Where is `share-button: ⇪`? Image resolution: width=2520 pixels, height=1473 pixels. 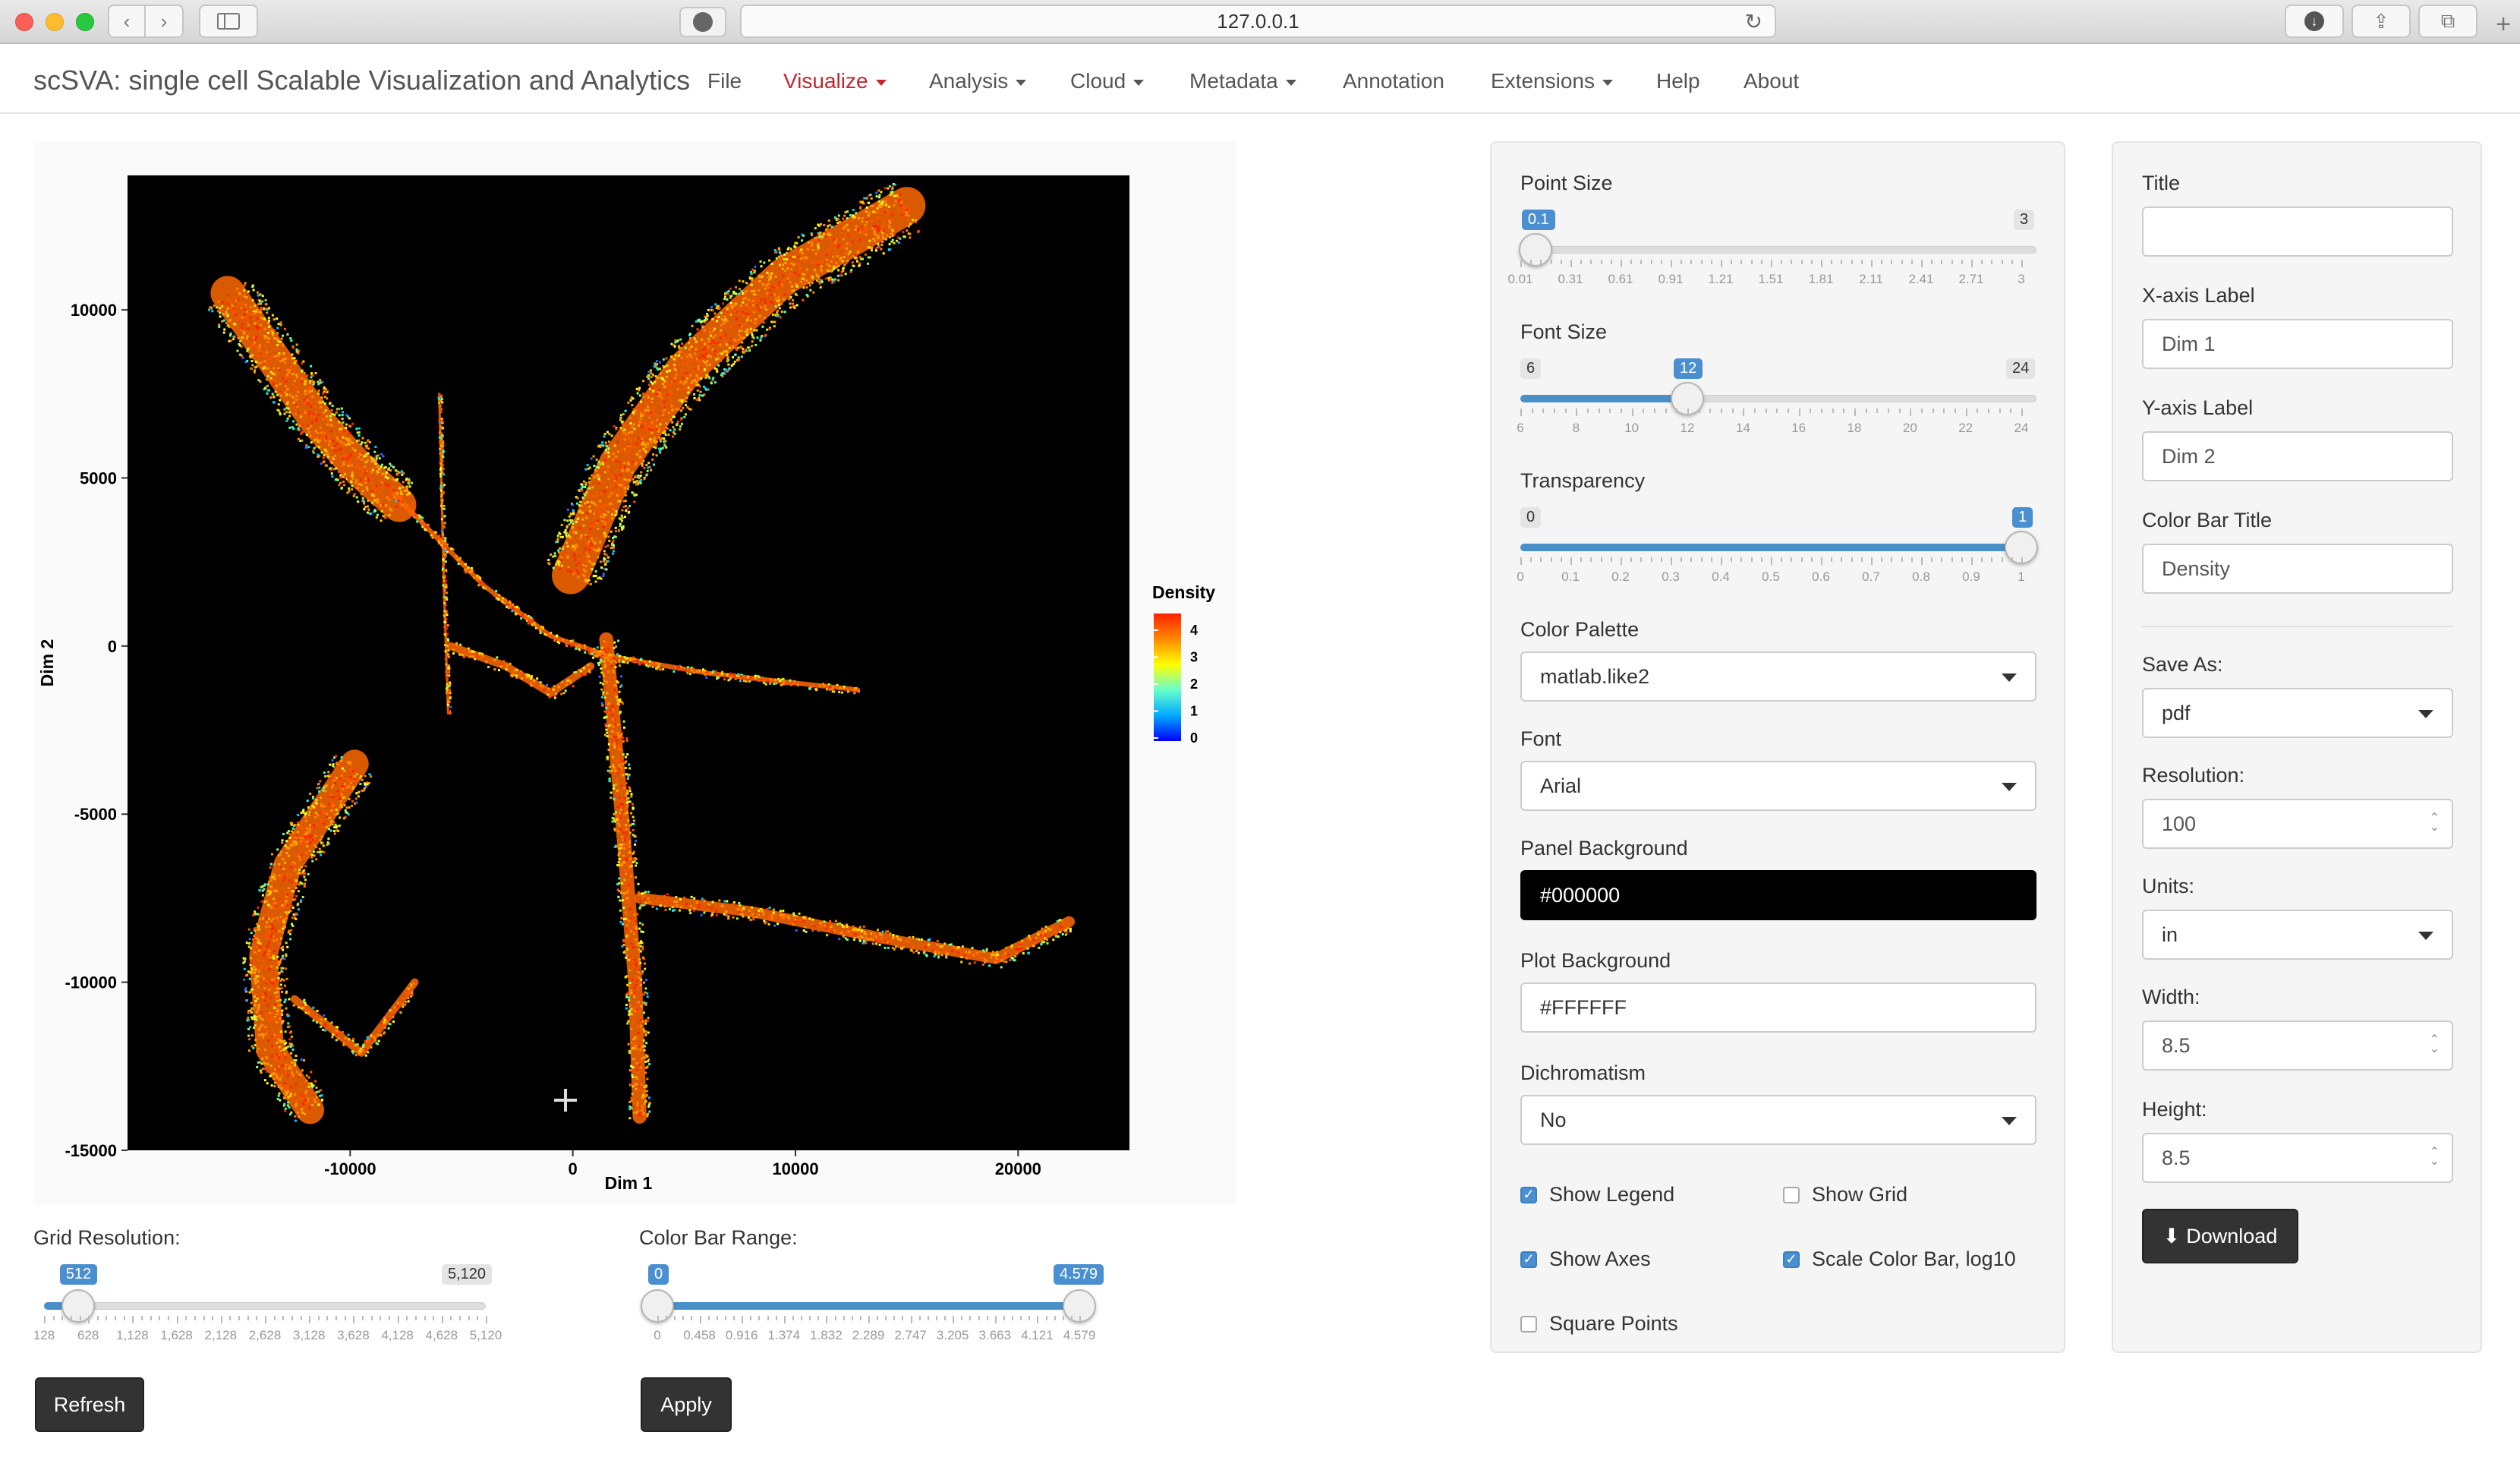
share-button: ⇪ is located at coordinates (2381, 21).